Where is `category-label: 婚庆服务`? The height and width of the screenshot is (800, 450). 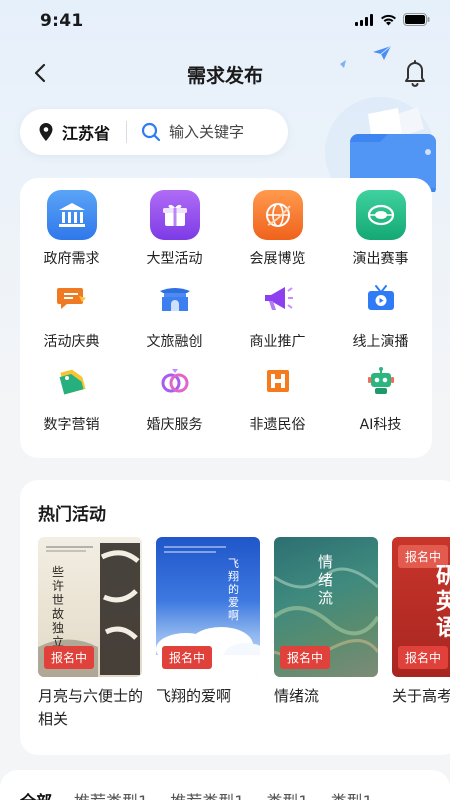 category-label: 婚庆服务 is located at coordinates (174, 425).